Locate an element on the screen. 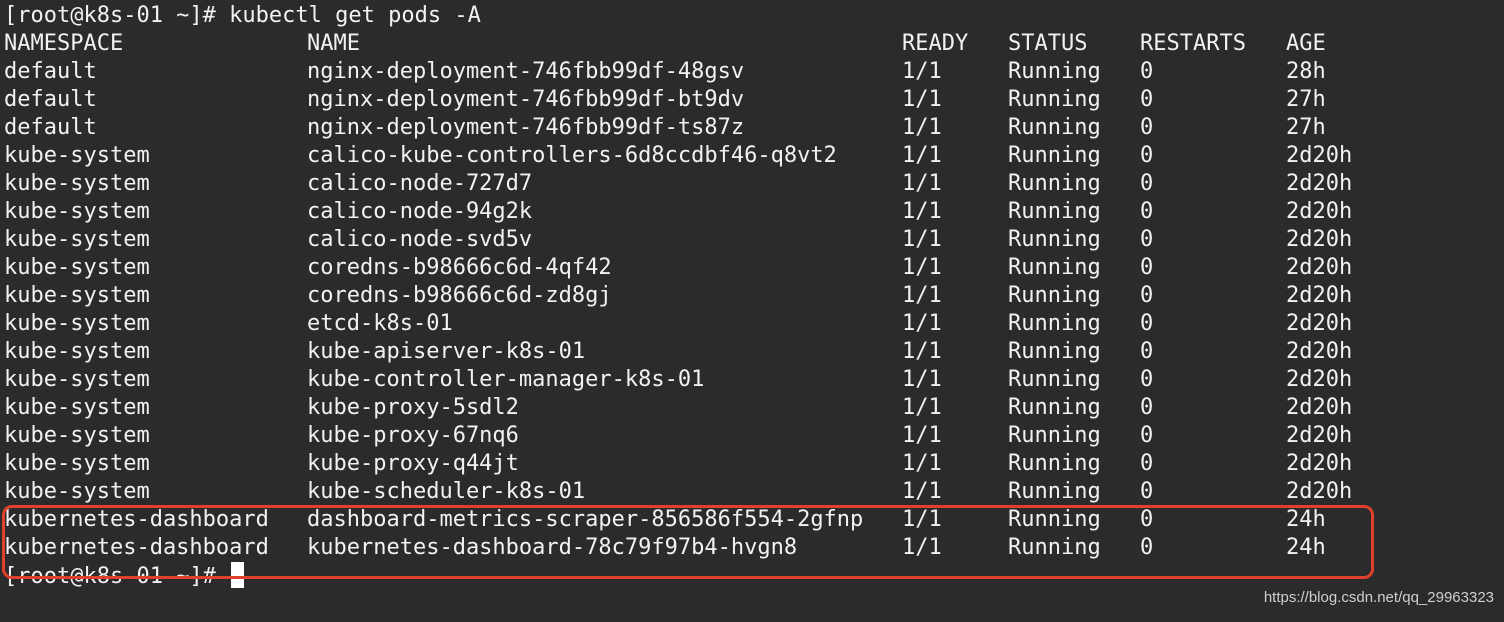  cell-name: coredns-b98666c6d-4qf42 is located at coordinates (459, 267).